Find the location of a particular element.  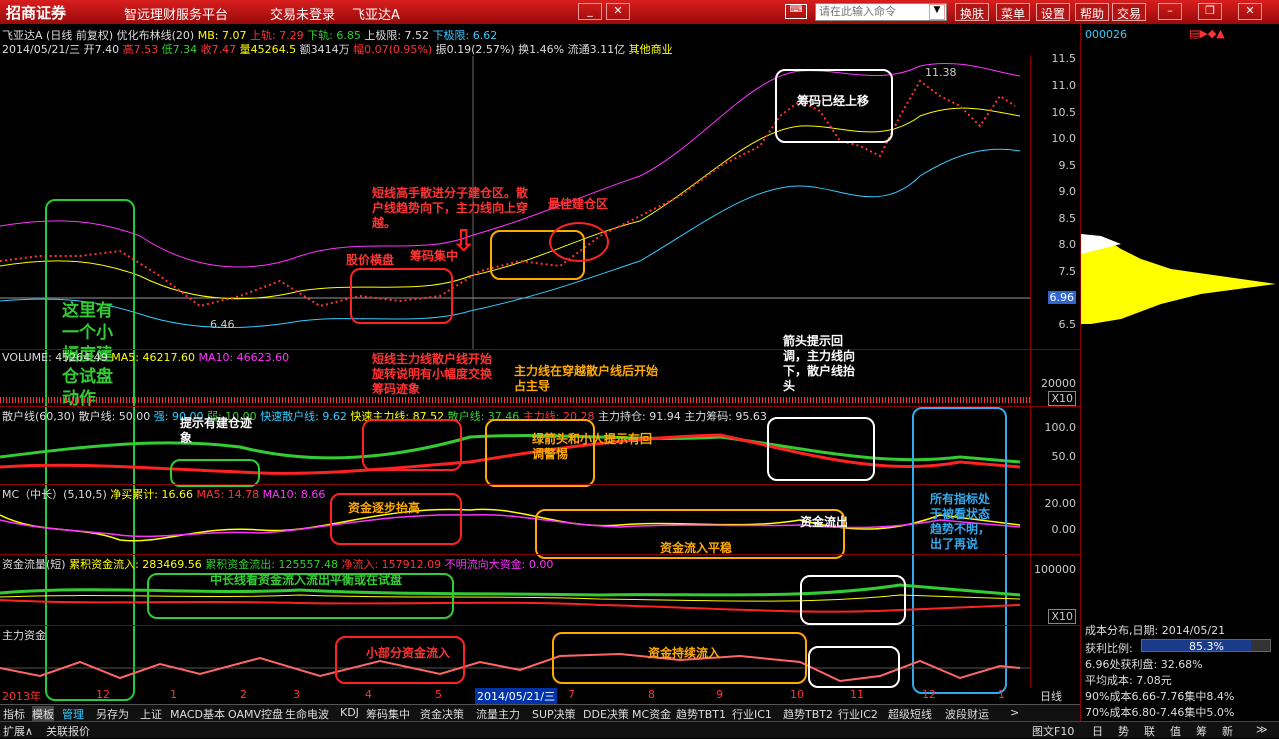

cost-90: 90%成本6.66-7.76集中8.4% is located at coordinates (1160, 696).